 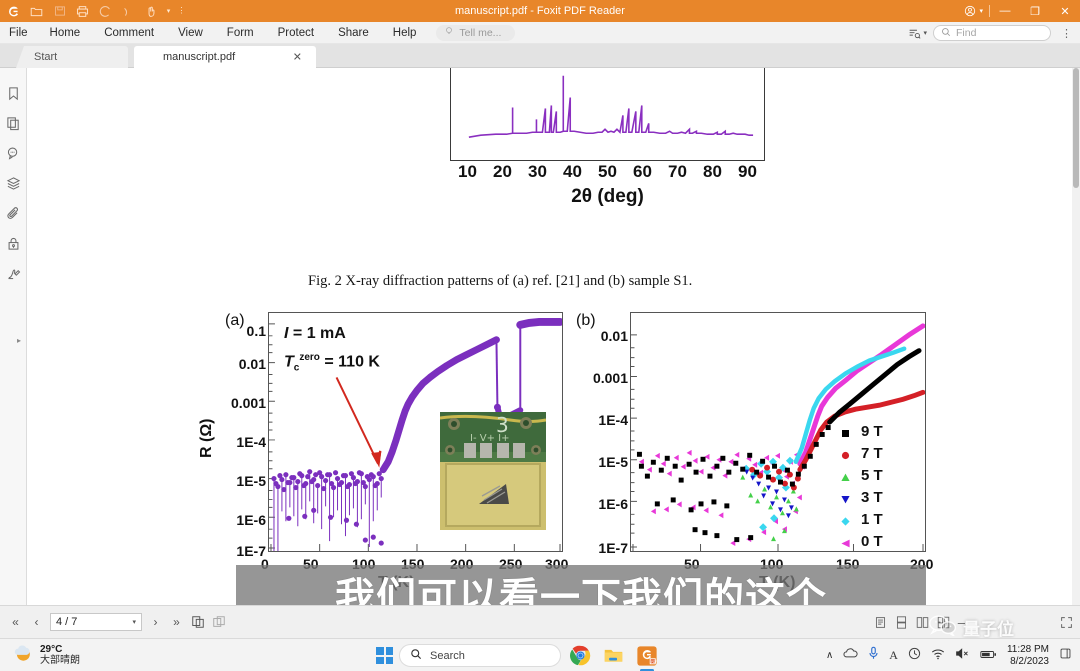 I want to click on search-options-button: ▾, so click(x=917, y=33).